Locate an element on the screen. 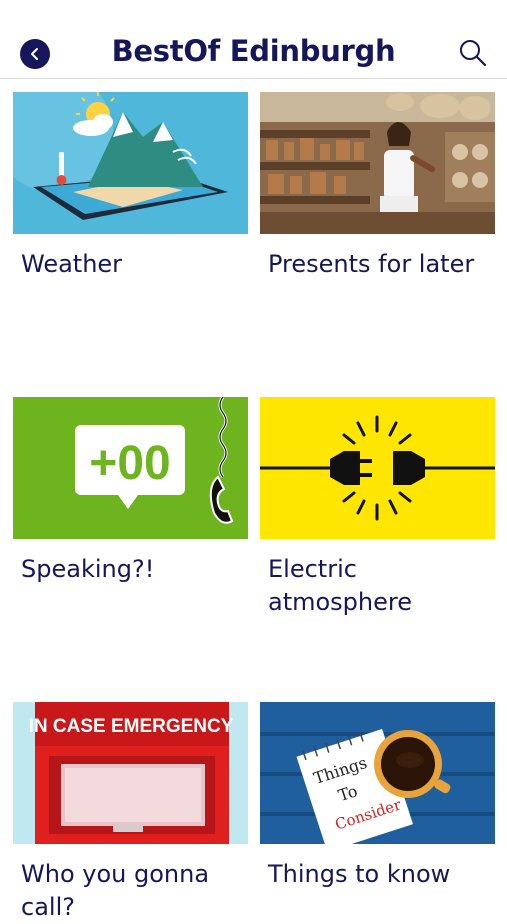  search-button is located at coordinates (473, 53).